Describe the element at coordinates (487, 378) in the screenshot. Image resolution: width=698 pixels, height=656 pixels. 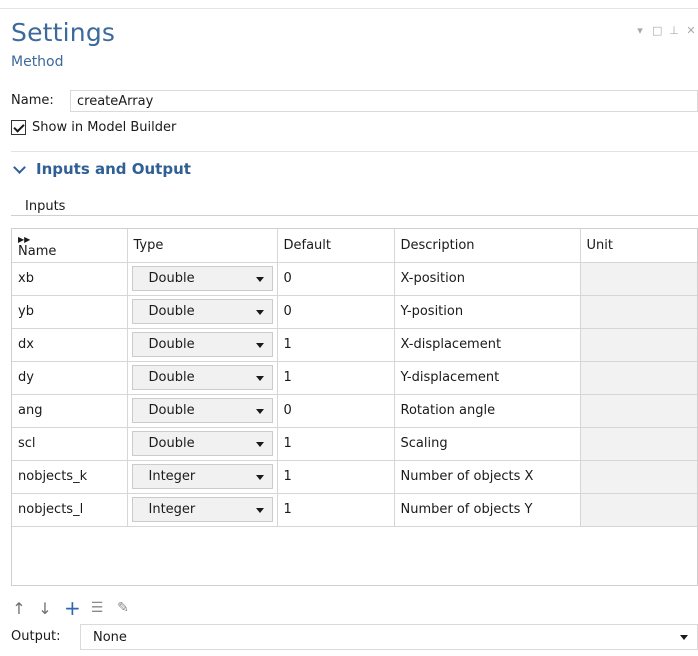
I see `cell-description: Y-displacement` at that location.